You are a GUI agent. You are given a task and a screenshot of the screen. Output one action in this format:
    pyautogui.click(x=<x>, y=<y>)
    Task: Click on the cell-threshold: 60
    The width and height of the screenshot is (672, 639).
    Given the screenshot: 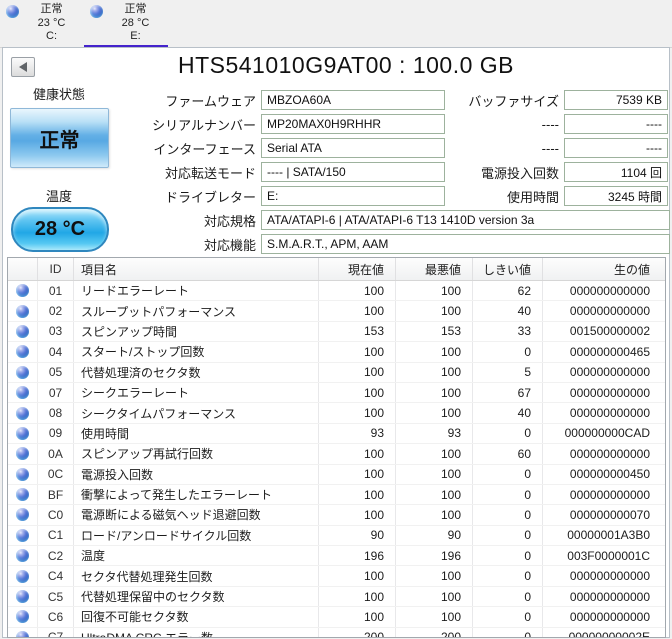 What is the action you would take?
    pyautogui.click(x=508, y=454)
    